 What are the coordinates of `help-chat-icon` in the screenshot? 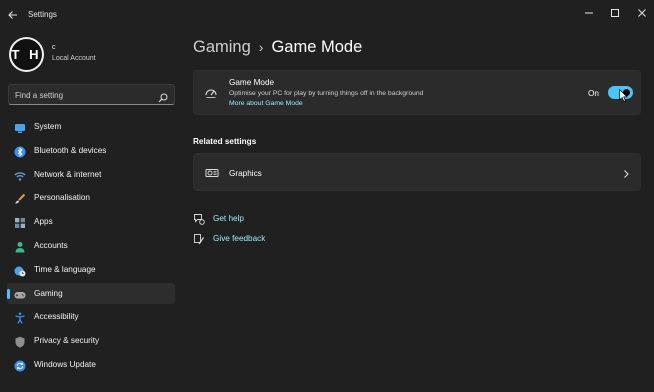 It's located at (199, 218).